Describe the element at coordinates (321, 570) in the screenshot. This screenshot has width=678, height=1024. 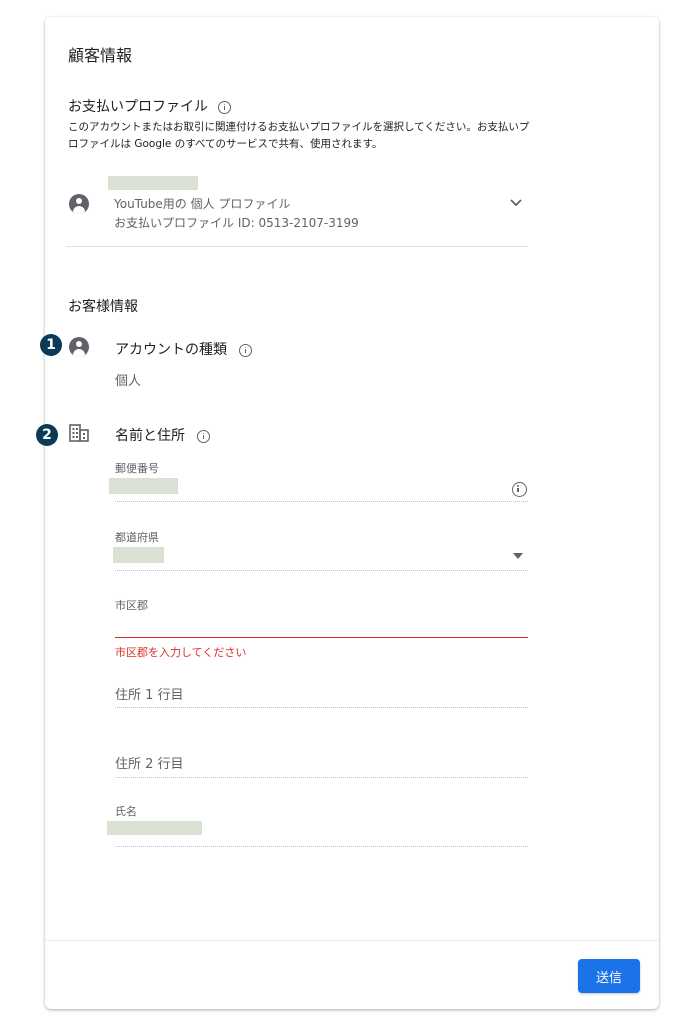
I see `prefecture-underline` at that location.